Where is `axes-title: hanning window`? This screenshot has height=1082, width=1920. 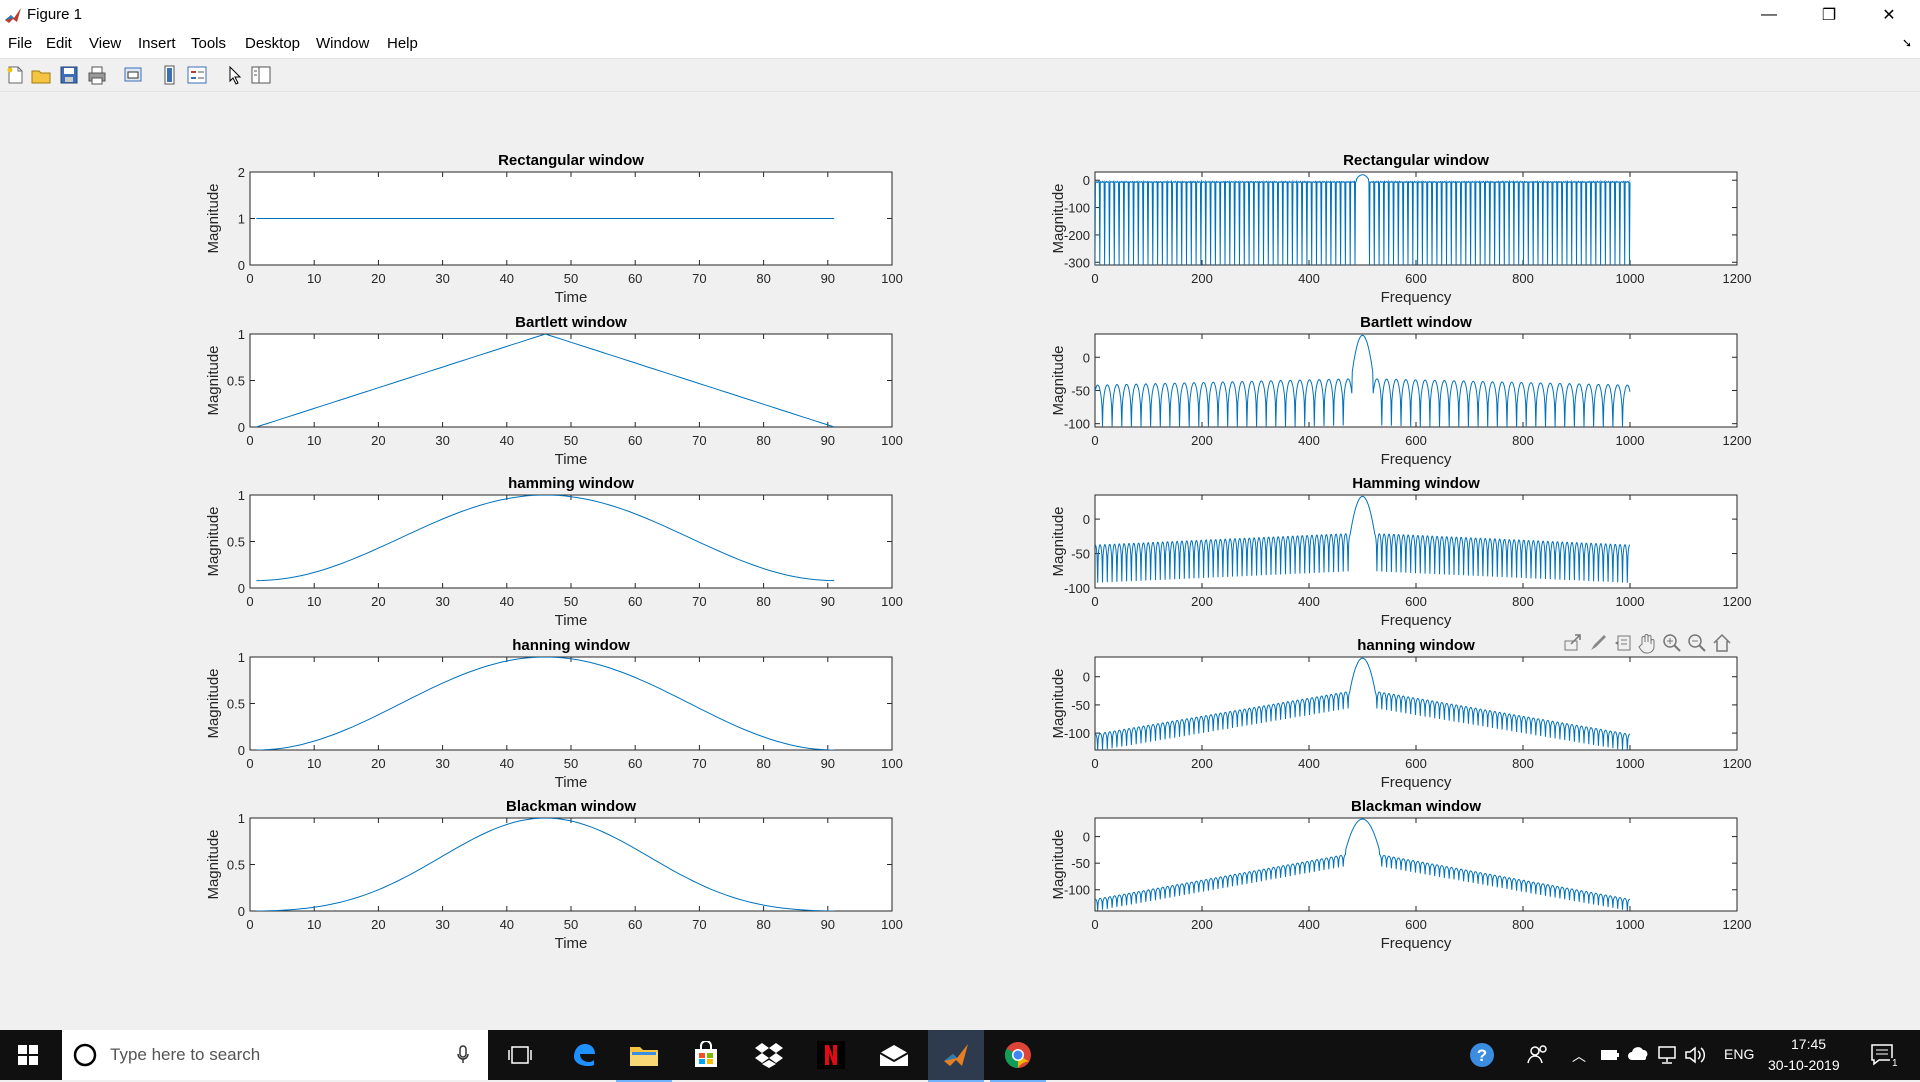 axes-title: hanning window is located at coordinates (1416, 645).